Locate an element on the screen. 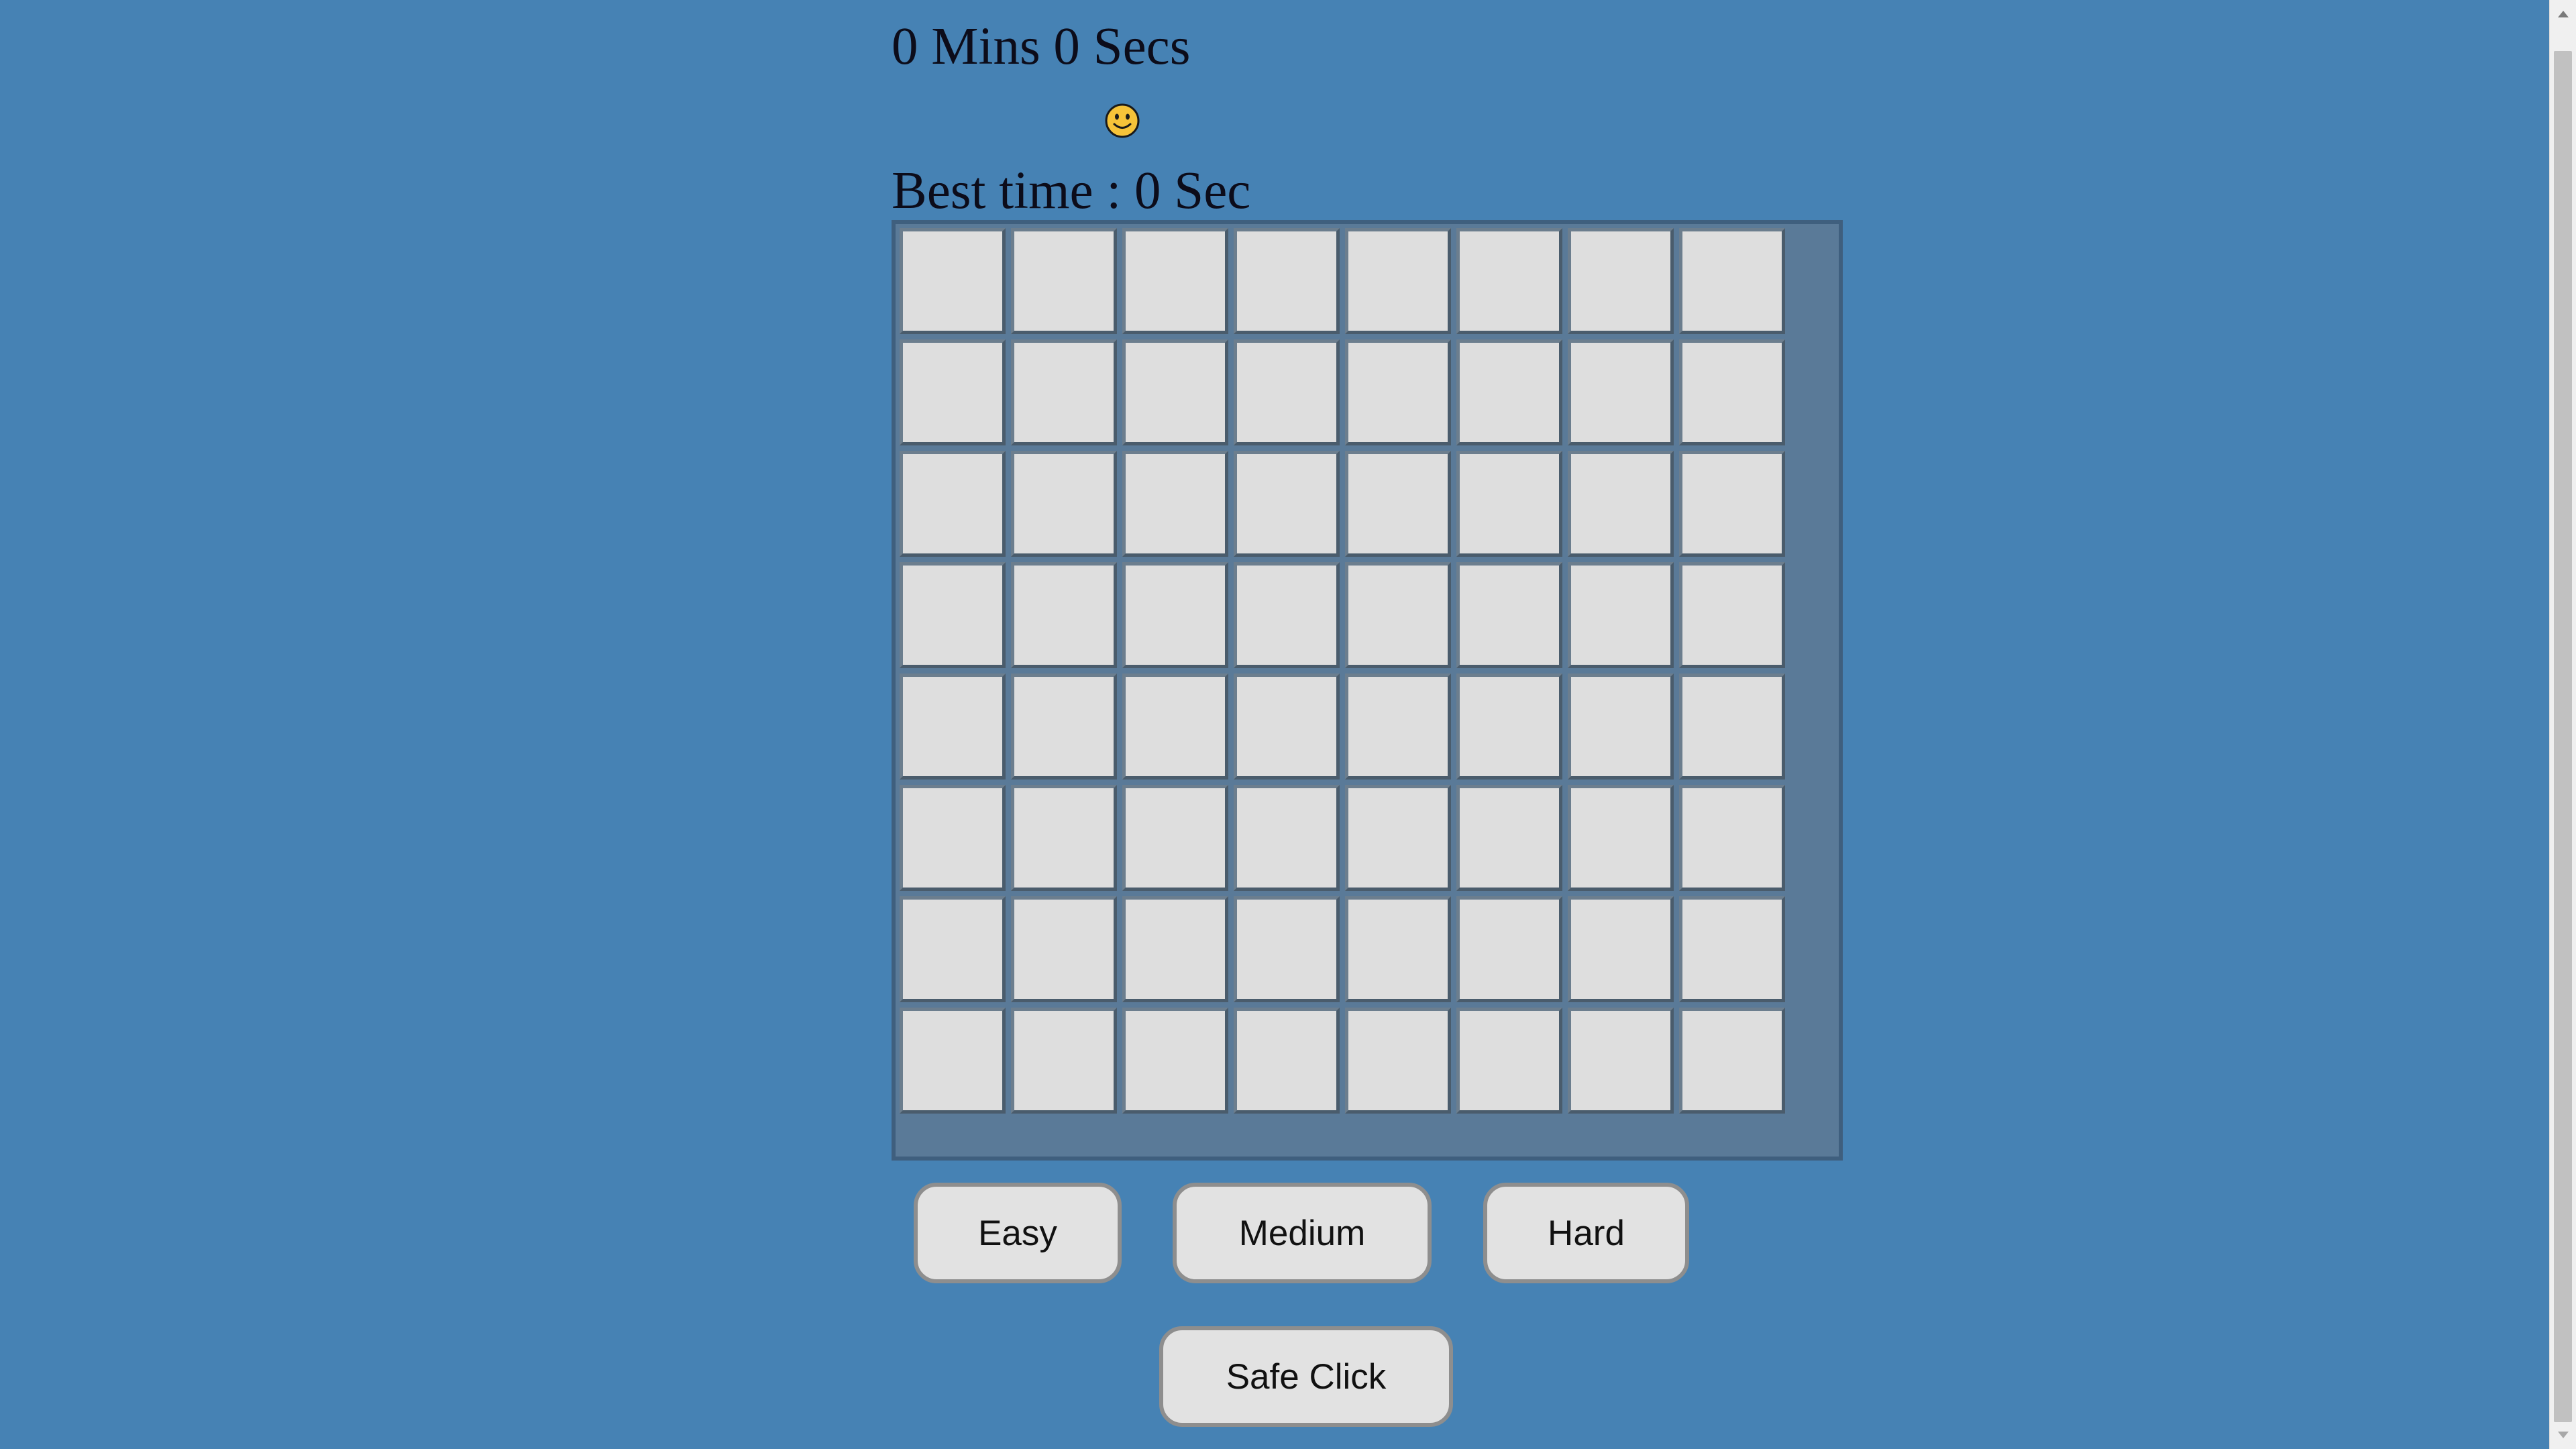 The height and width of the screenshot is (1449, 2576). best-time: Best time : 0 Sec is located at coordinates (1071, 191).